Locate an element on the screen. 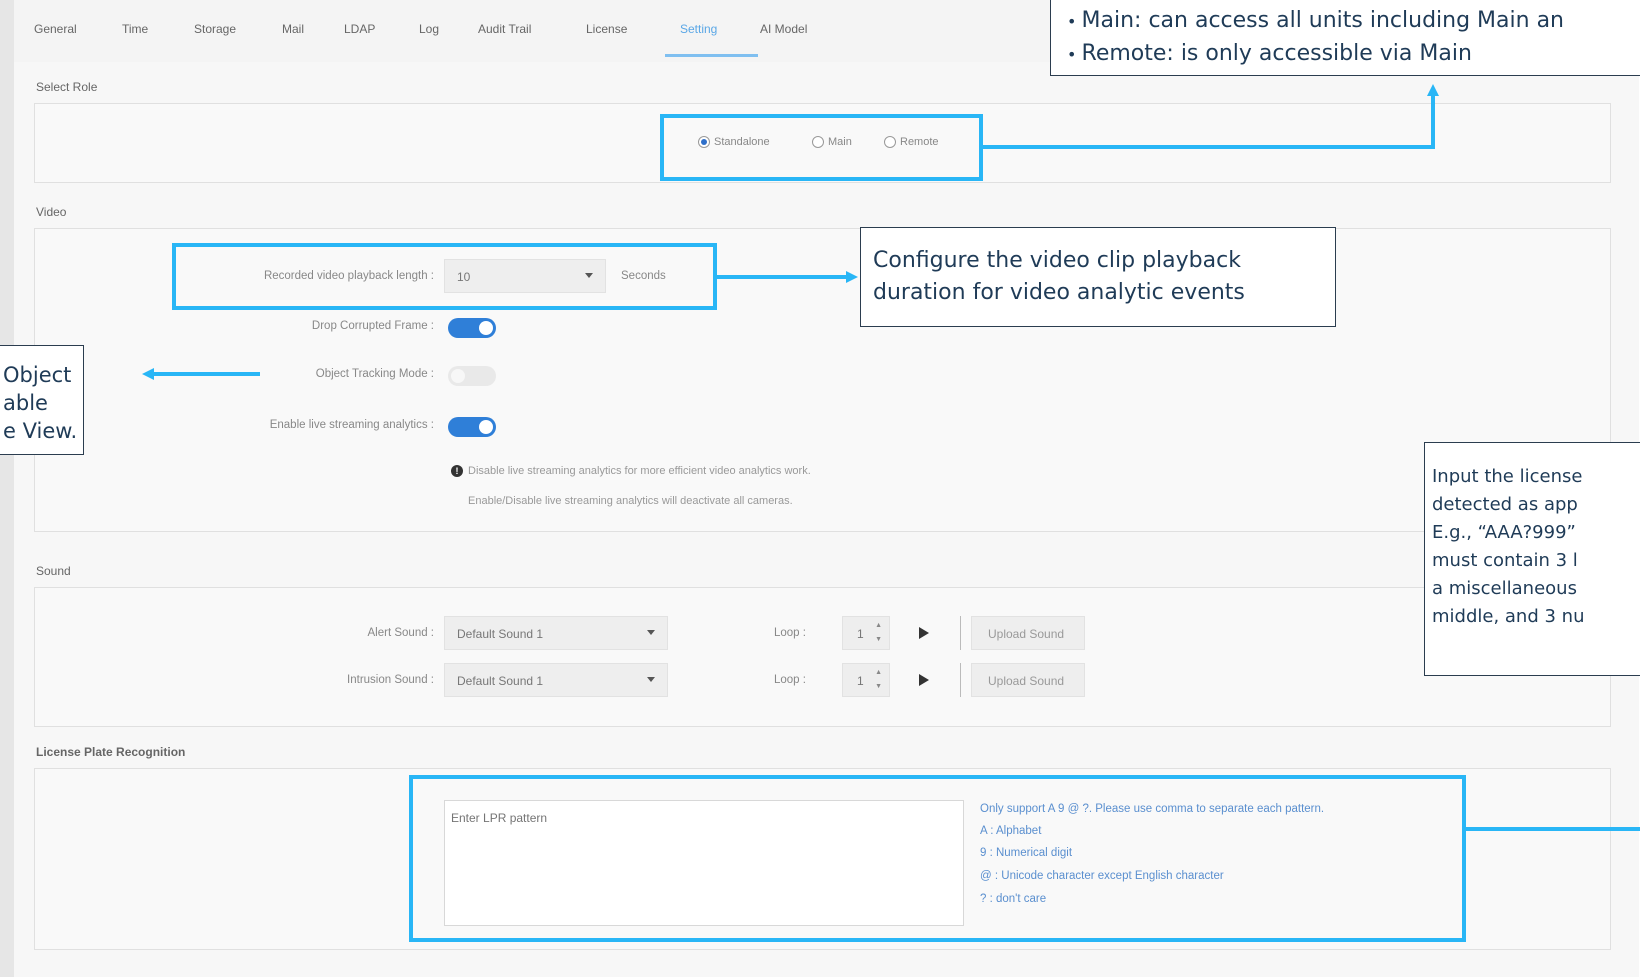 Image resolution: width=1640 pixels, height=977 pixels. arrow-right-icon is located at coordinates (852, 277).